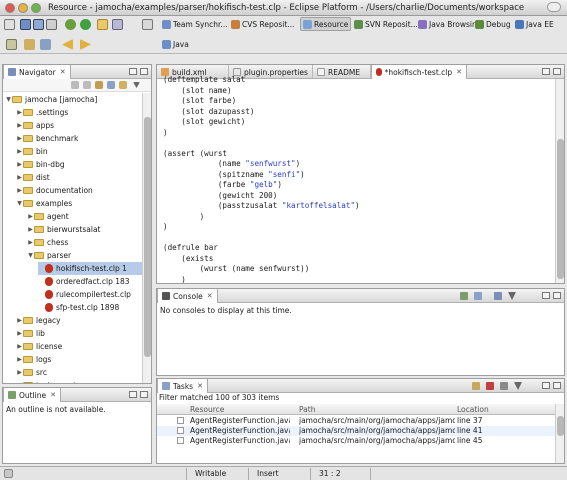  Describe the element at coordinates (307, 409) in the screenshot. I see `column-path: Path` at that location.